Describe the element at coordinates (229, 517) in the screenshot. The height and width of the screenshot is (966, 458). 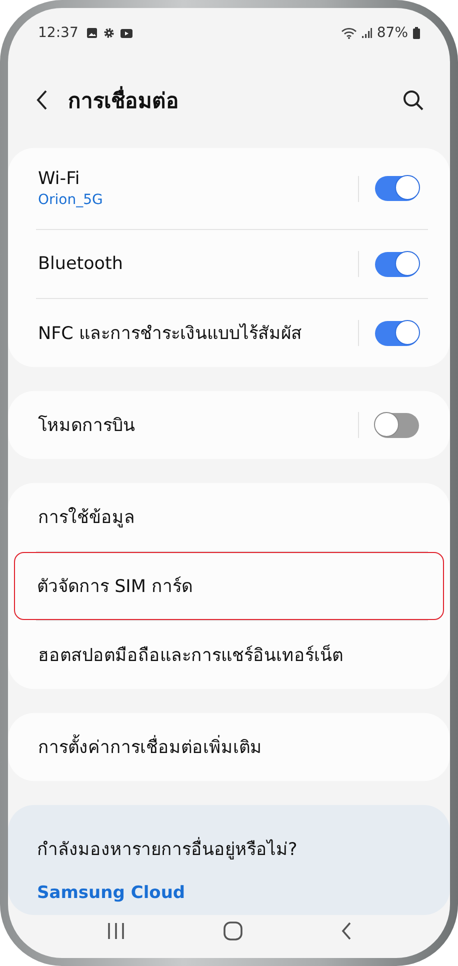
I see `setting-row: การใช้ข้อมูล` at that location.